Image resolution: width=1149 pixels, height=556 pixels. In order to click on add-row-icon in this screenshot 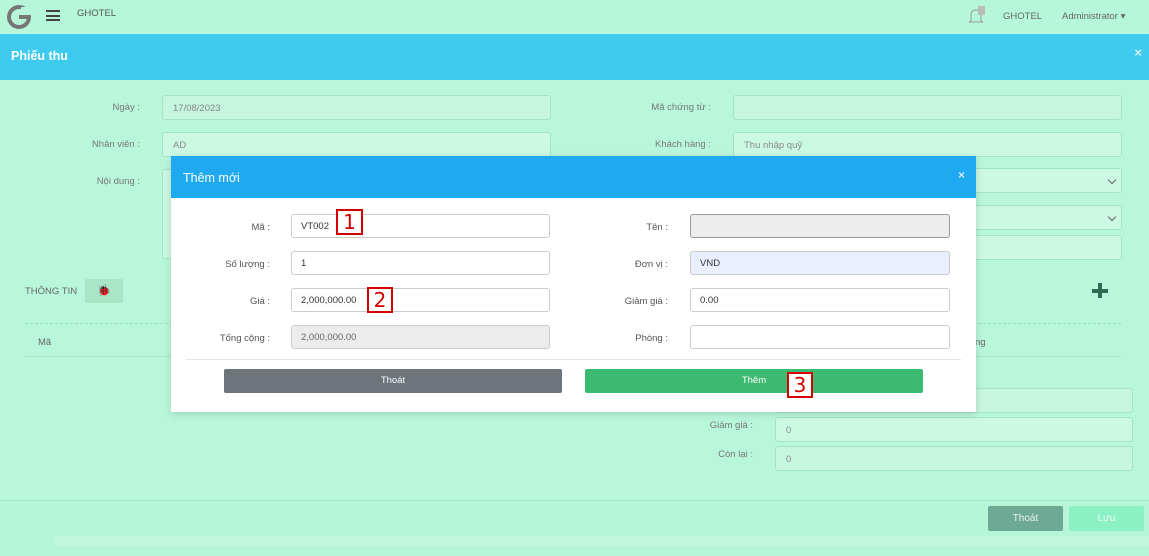, I will do `click(1100, 291)`.